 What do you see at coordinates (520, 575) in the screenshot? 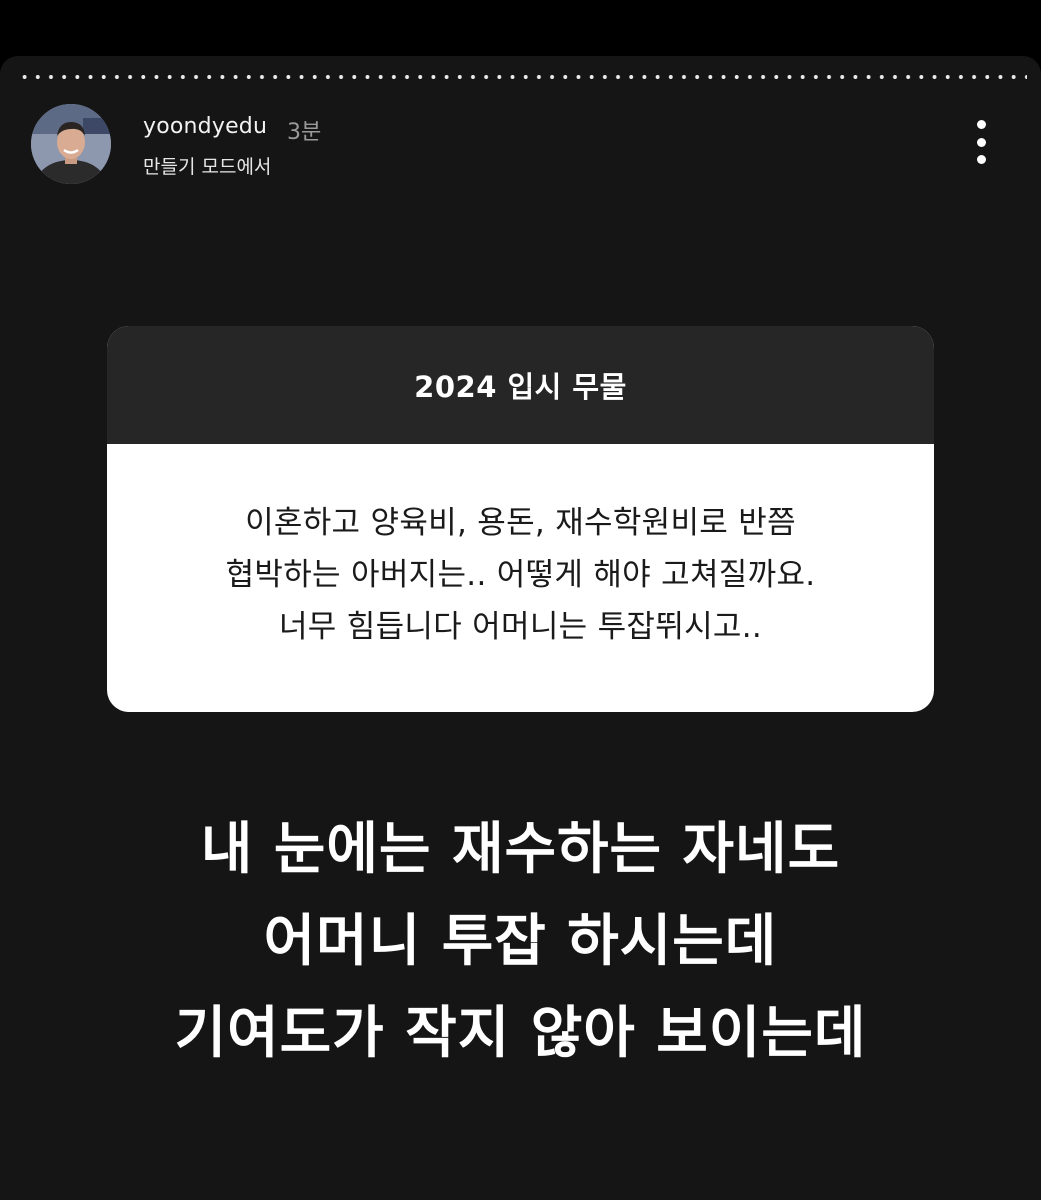
I see `question-line: 협박하는 아버지는.. 어떻게 해야 고쳐질까요.` at bounding box center [520, 575].